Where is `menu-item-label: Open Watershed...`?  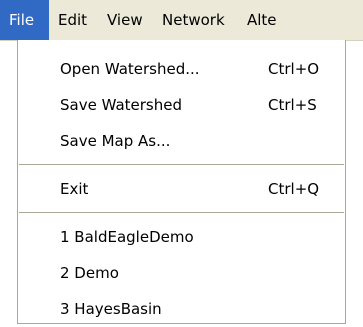
menu-item-label: Open Watershed... is located at coordinates (130, 69).